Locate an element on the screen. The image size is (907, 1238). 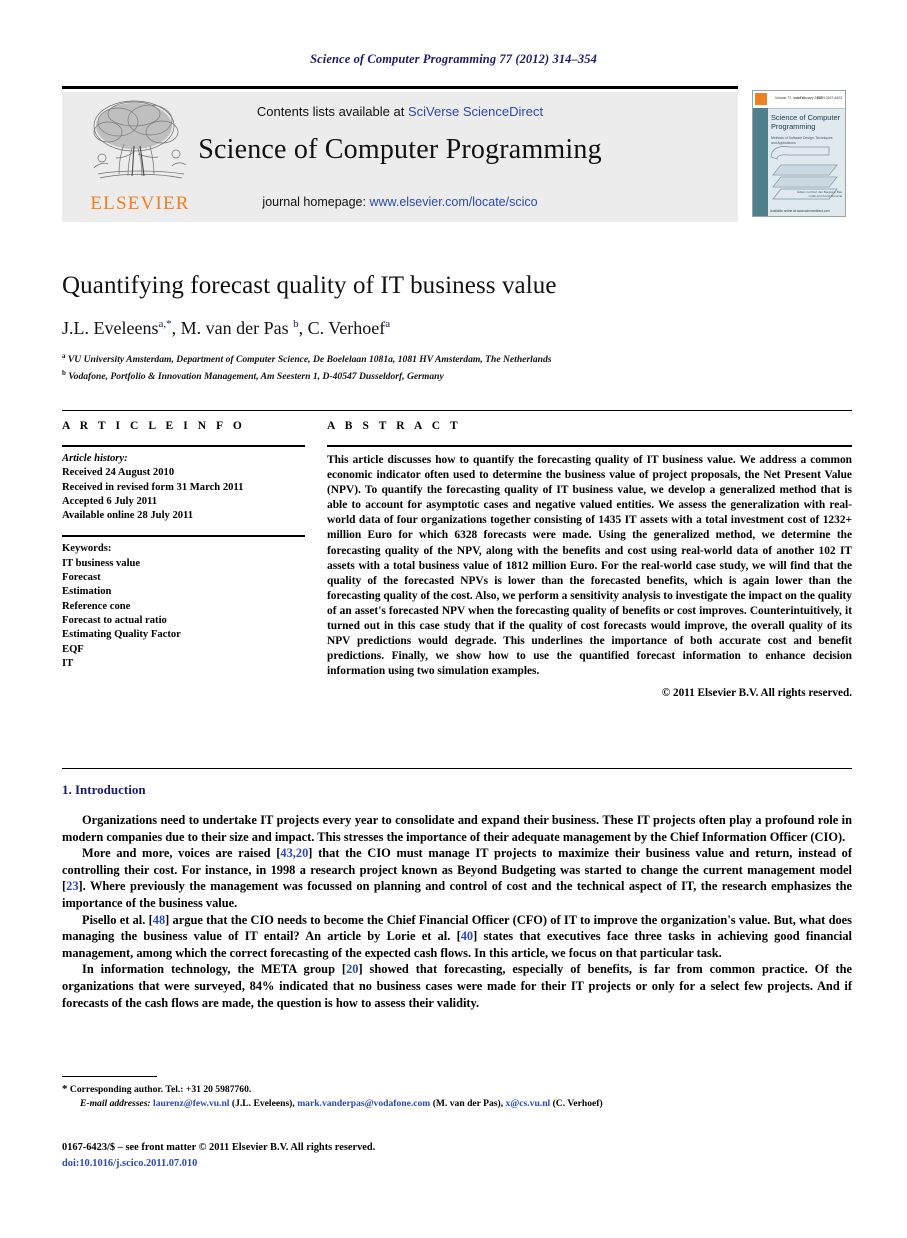
history-item: Received in revised form 31 March 2011 is located at coordinates (153, 487).